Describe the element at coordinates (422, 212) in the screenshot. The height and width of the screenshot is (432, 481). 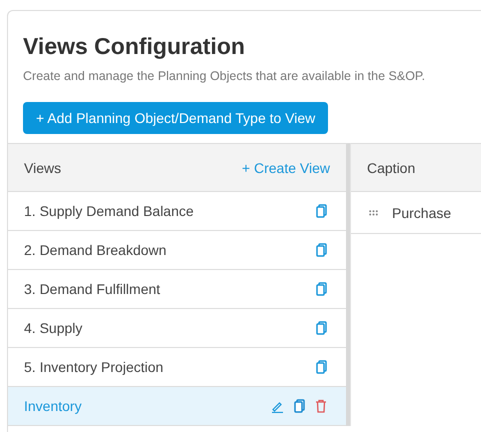
I see `caption-label: Purchase` at that location.